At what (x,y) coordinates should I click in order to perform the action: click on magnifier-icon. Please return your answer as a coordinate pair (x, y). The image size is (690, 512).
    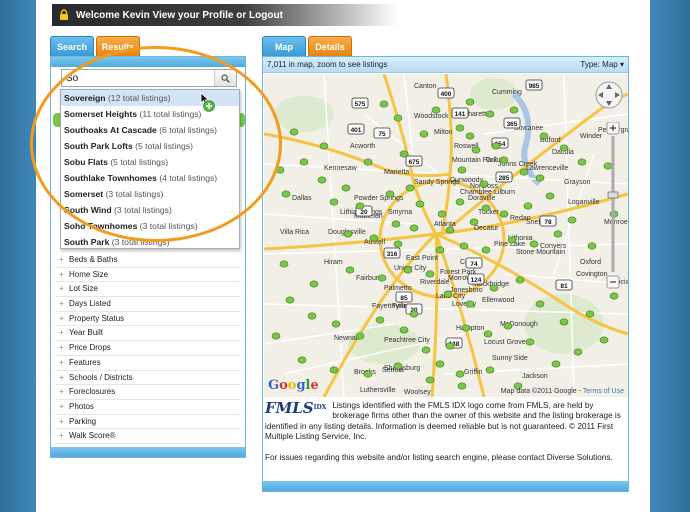
    Looking at the image, I should click on (225, 78).